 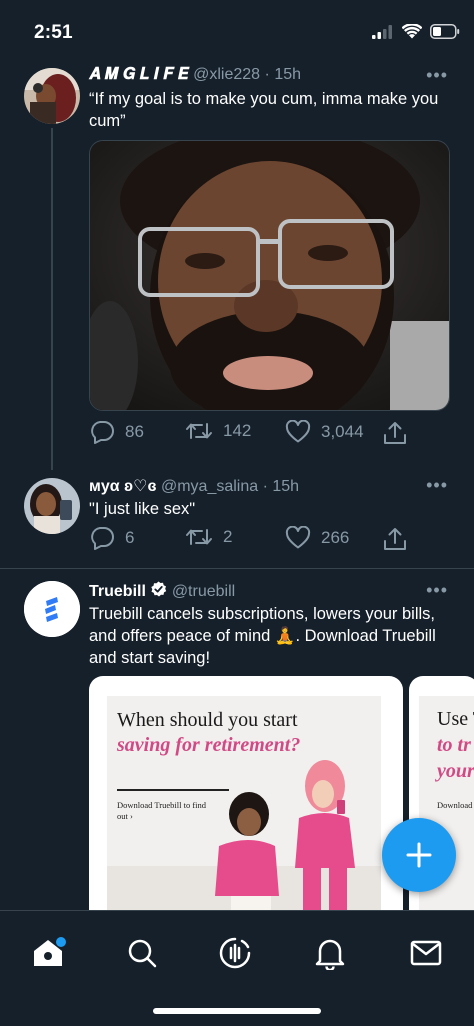 What do you see at coordinates (218, 431) in the screenshot?
I see `retweet-button: 142` at bounding box center [218, 431].